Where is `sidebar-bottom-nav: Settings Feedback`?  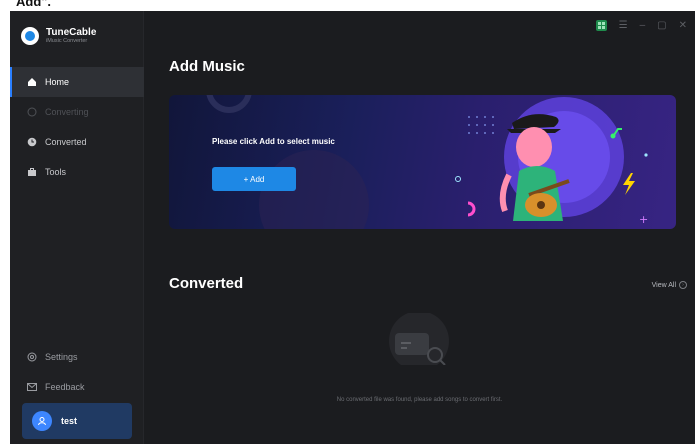 sidebar-bottom-nav: Settings Feedback is located at coordinates (77, 372).